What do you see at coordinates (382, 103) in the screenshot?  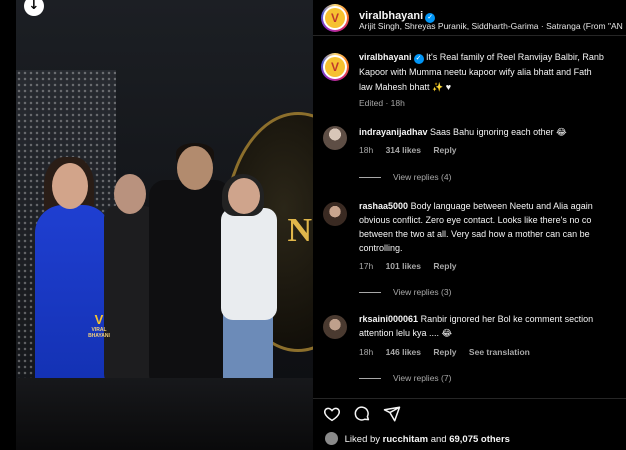 I see `caption-meta: Edited · 18h` at bounding box center [382, 103].